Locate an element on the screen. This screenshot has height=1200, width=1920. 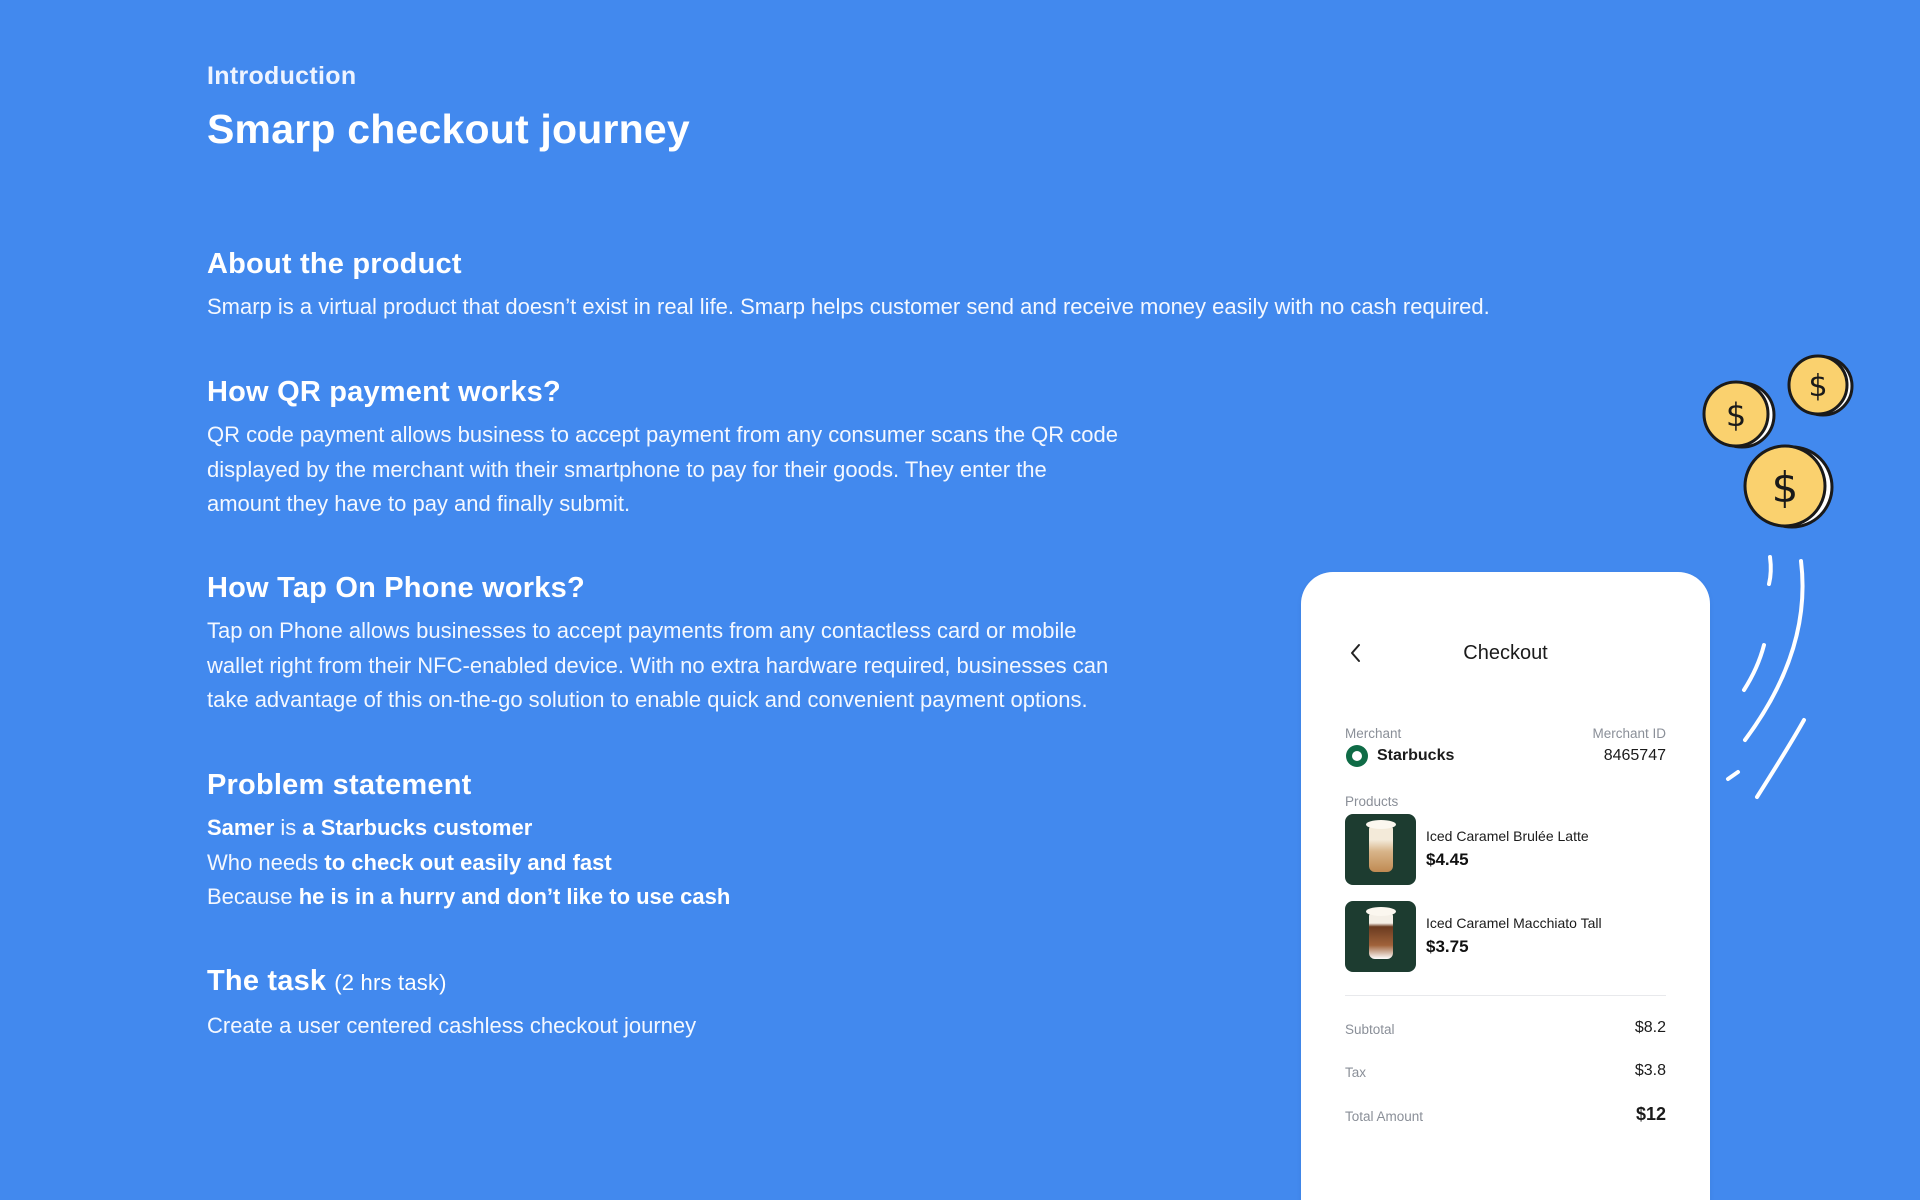
subtotal-value: $8.2 is located at coordinates (1650, 1027).